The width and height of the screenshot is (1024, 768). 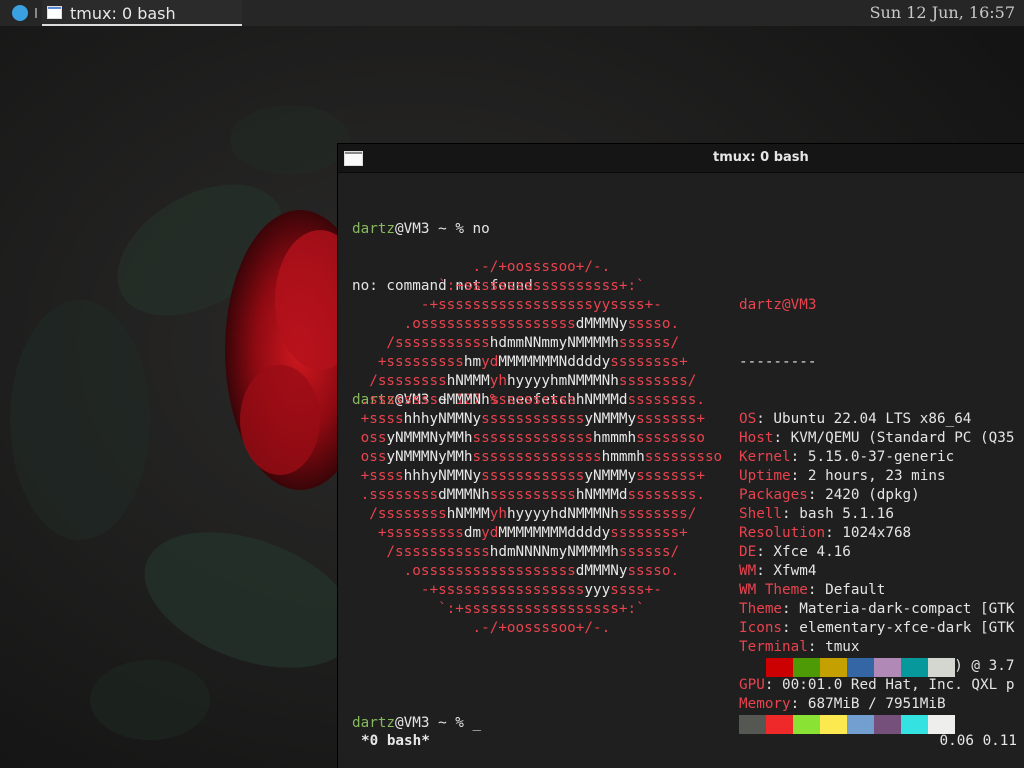 I want to click on info-key: Shell, so click(x=761, y=514).